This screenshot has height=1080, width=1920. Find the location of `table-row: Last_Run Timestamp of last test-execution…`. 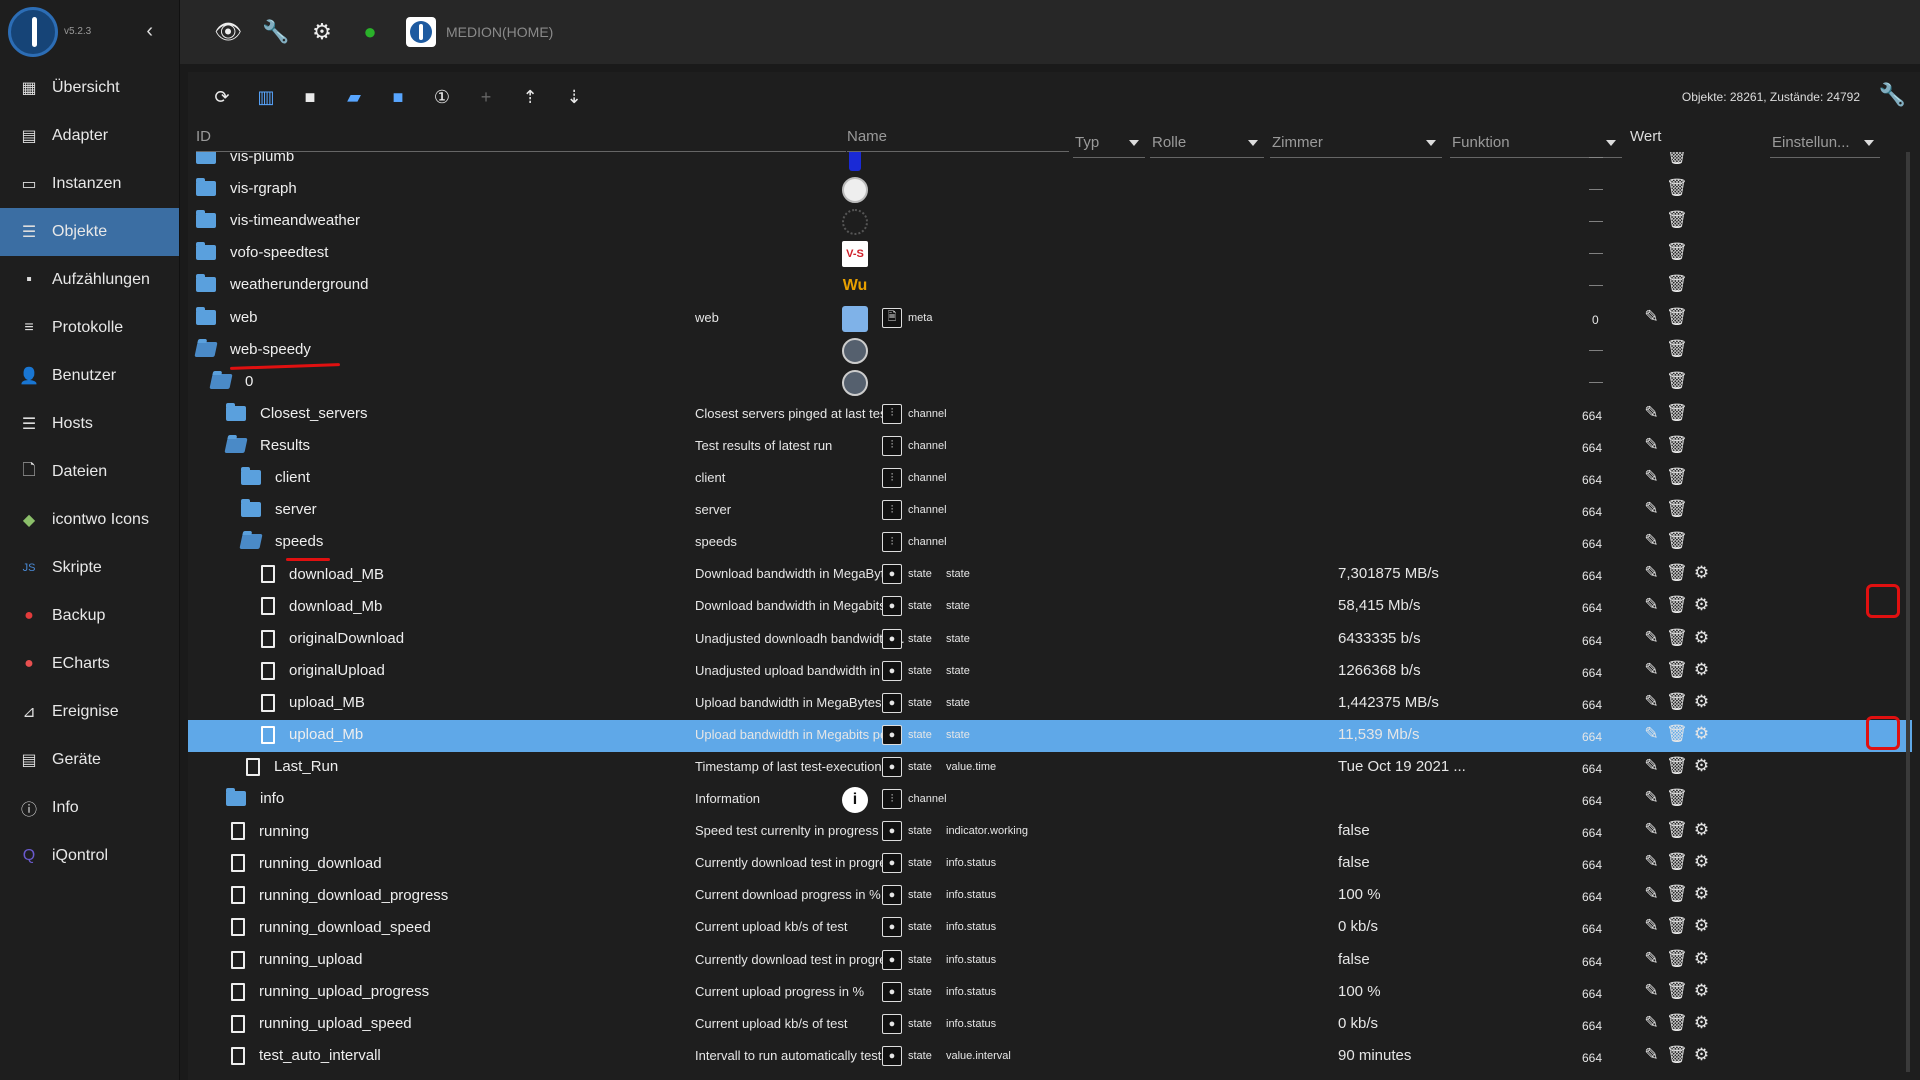

table-row: Last_Run Timestamp of last test-execution… is located at coordinates (1050, 768).